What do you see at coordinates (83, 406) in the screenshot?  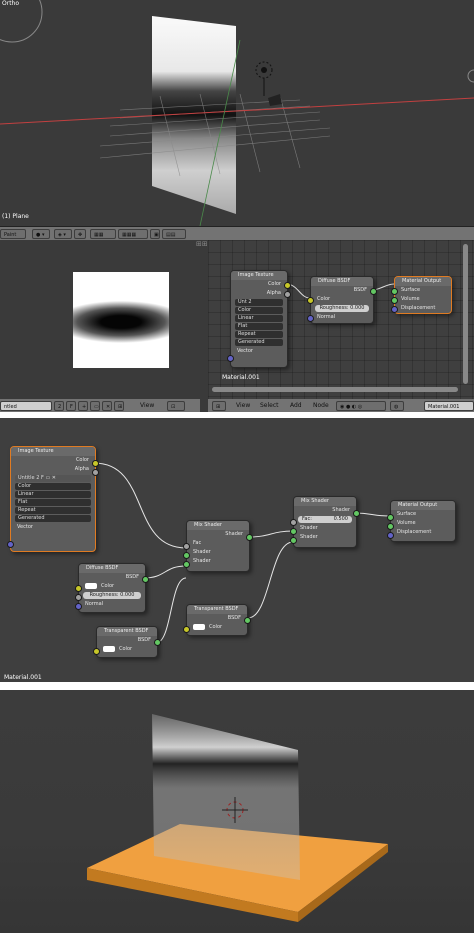 I see `new-image-icon: +` at bounding box center [83, 406].